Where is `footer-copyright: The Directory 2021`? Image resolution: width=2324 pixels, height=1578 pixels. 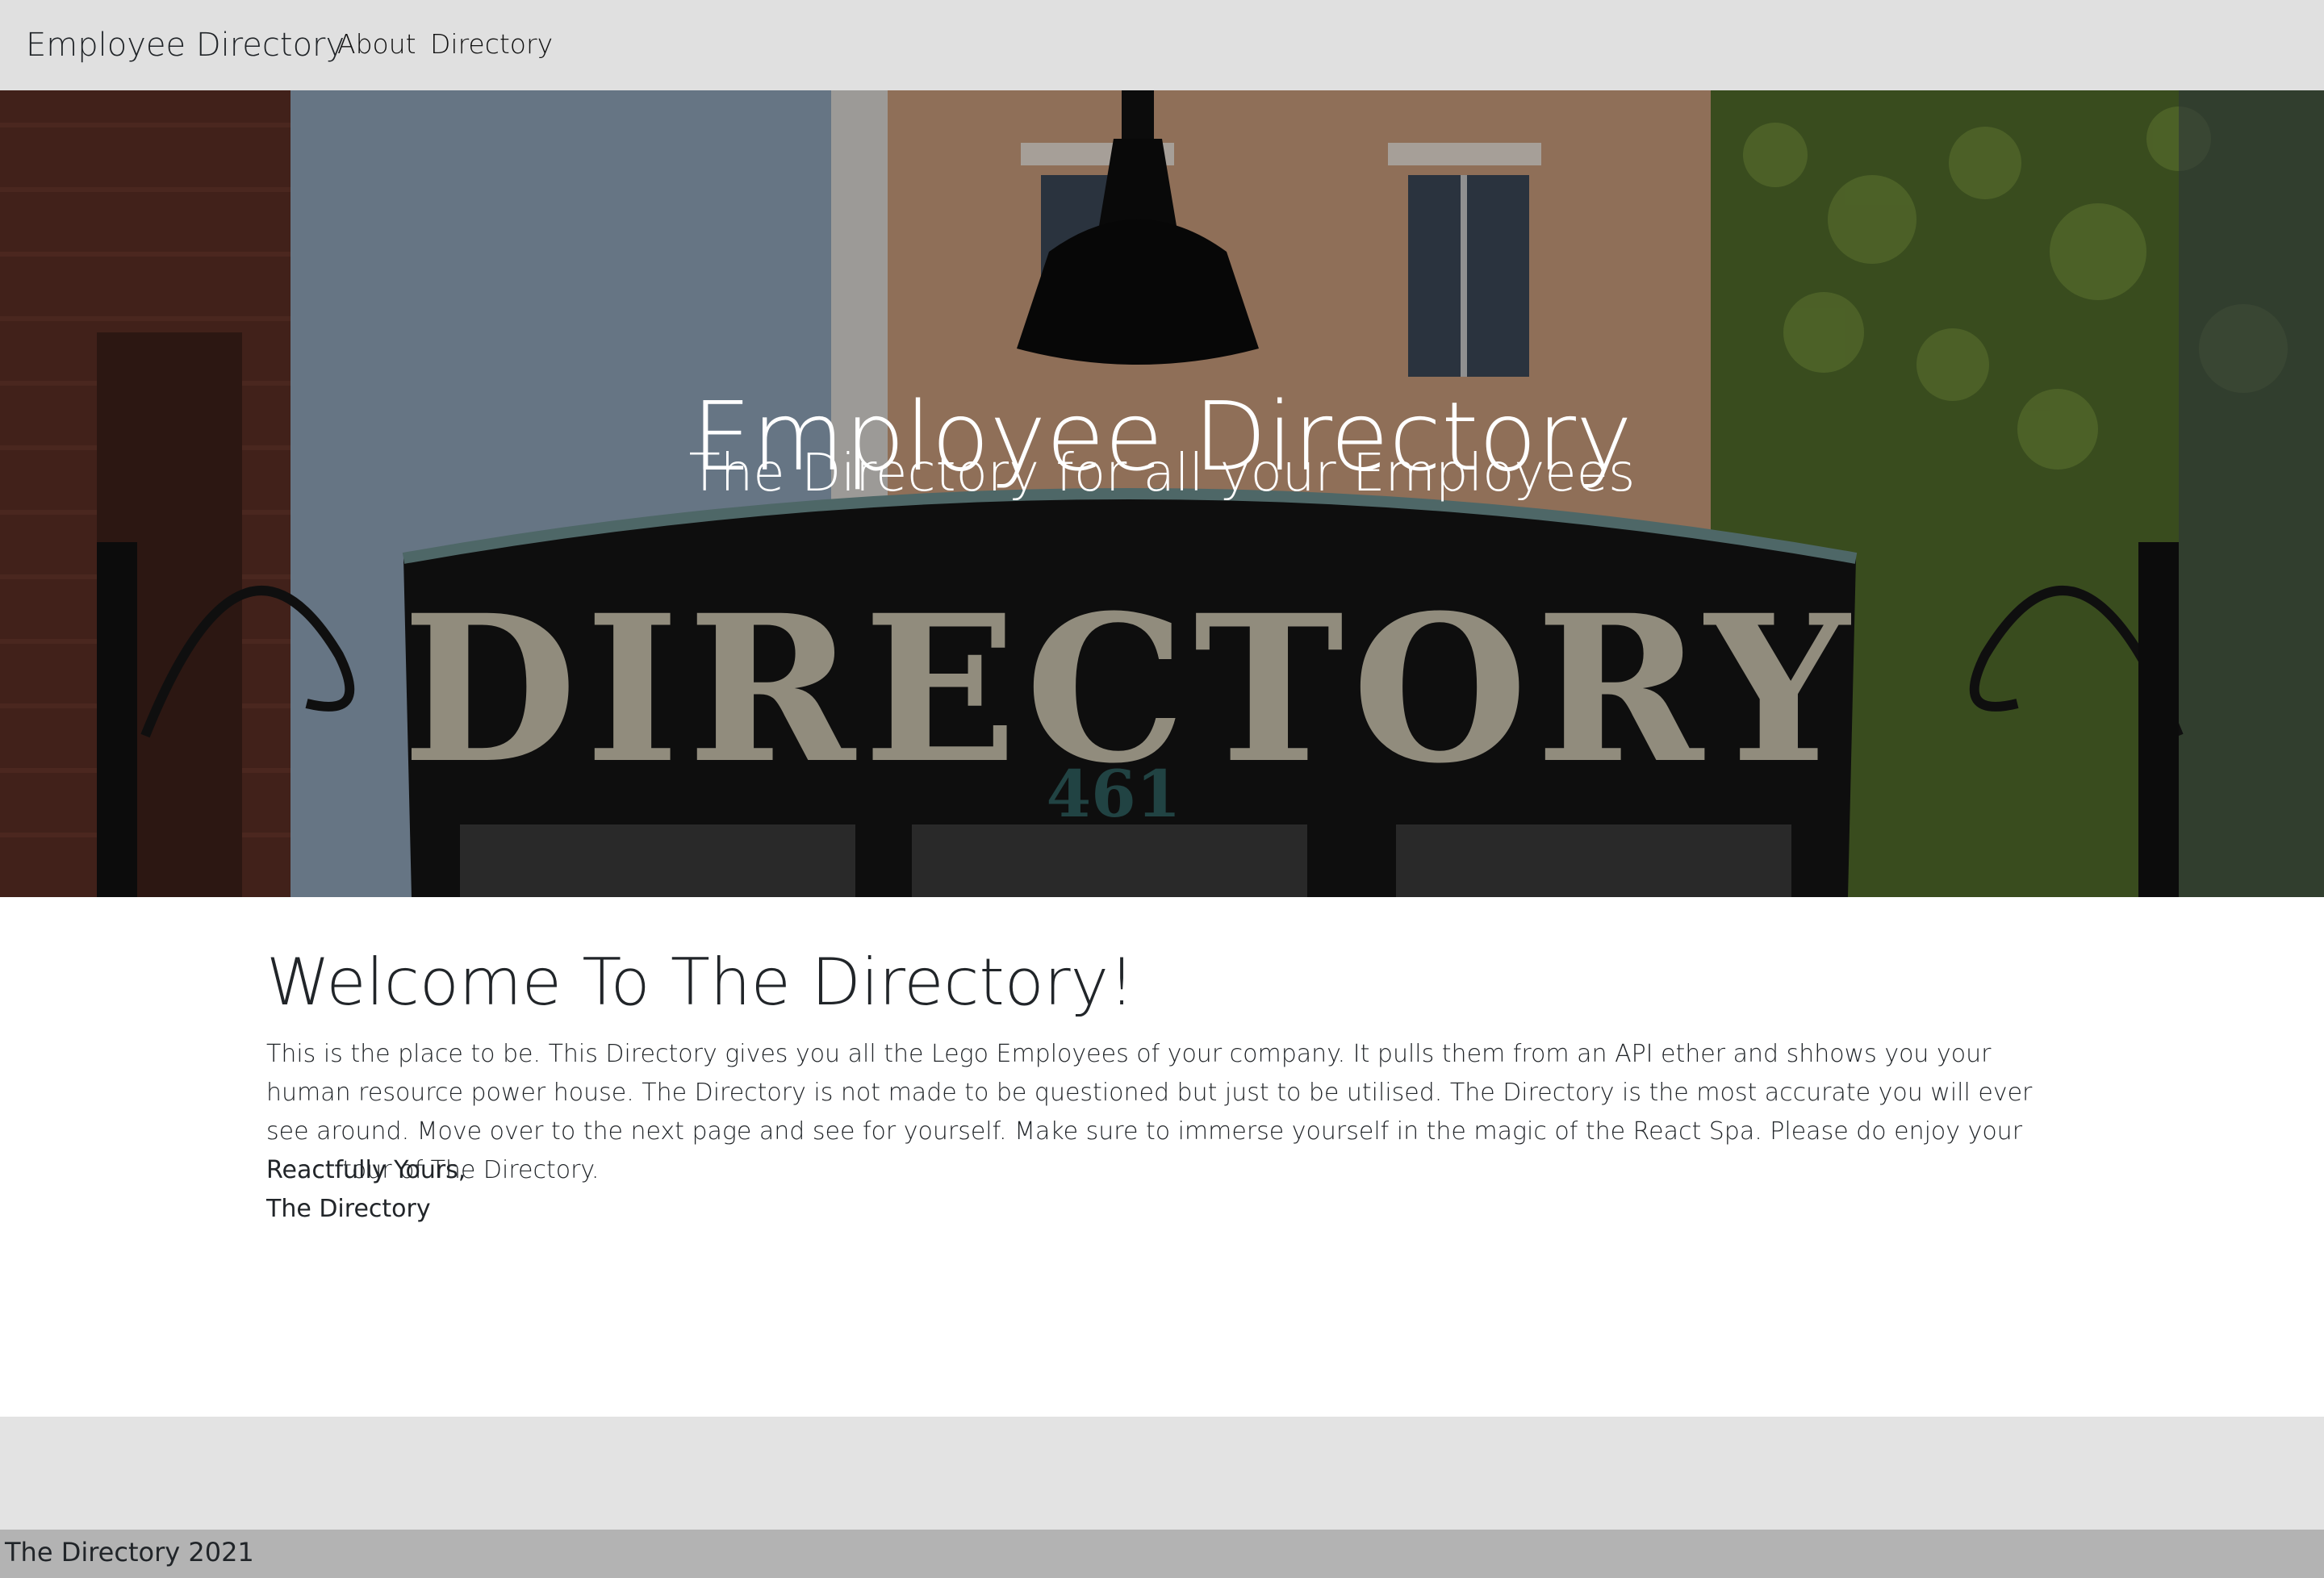 footer-copyright: The Directory 2021 is located at coordinates (129, 1552).